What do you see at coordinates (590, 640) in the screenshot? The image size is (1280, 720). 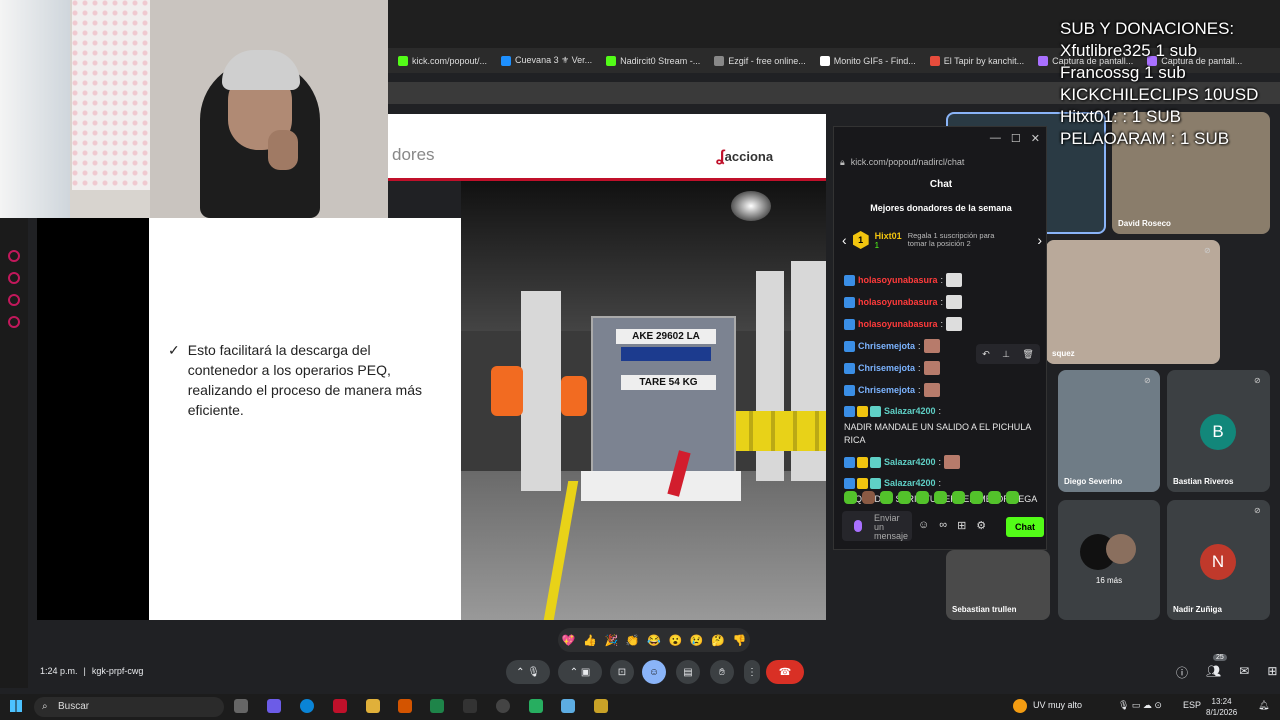 I see `reaction-emoji: 👍` at bounding box center [590, 640].